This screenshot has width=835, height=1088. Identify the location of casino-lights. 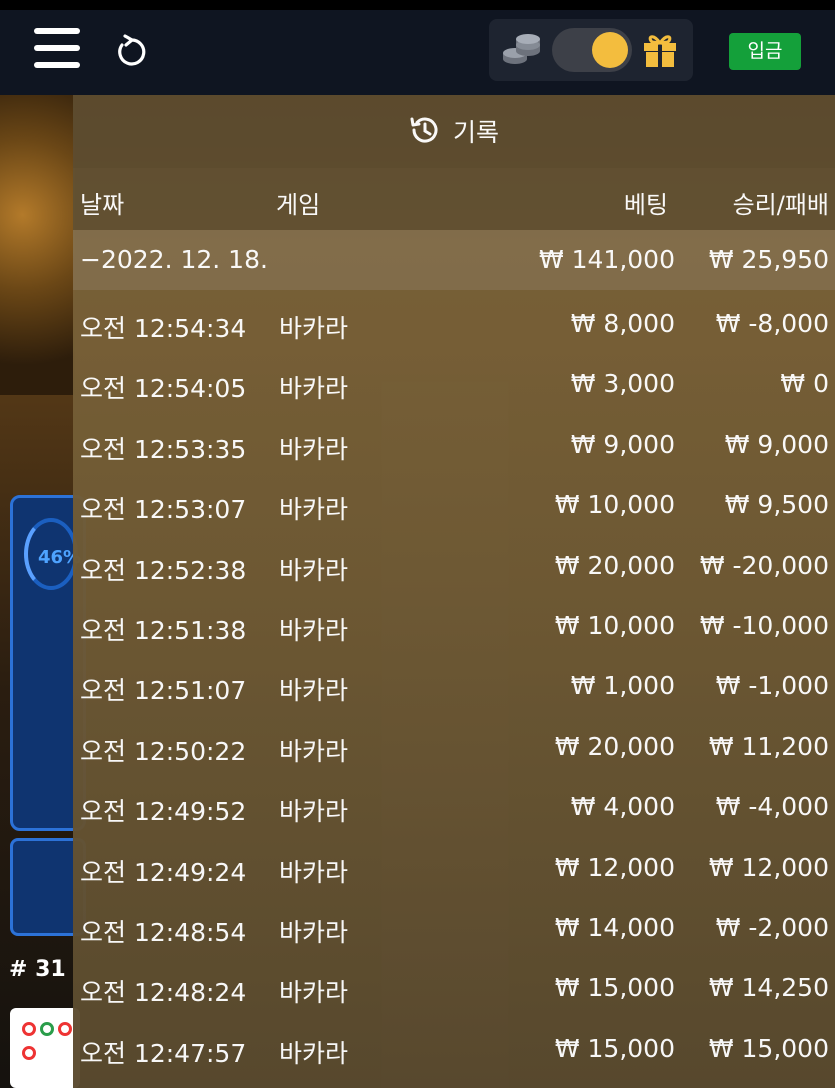
(37, 245).